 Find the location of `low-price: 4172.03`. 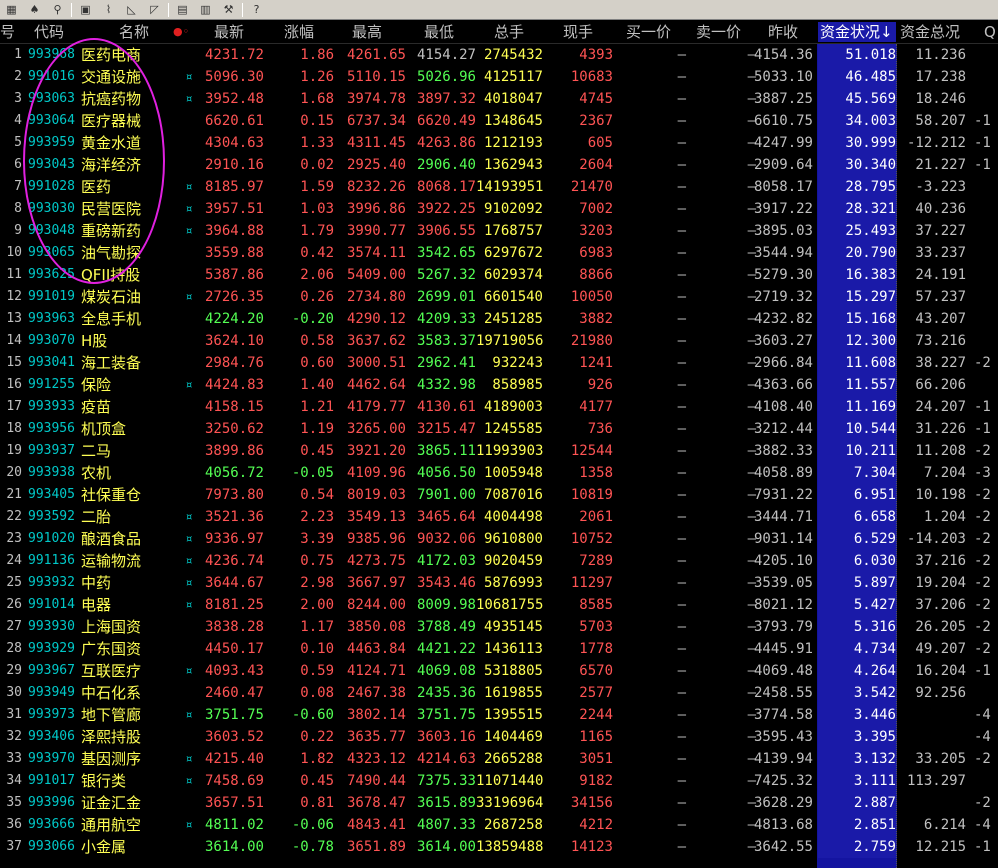

low-price: 4172.03 is located at coordinates (446, 561).